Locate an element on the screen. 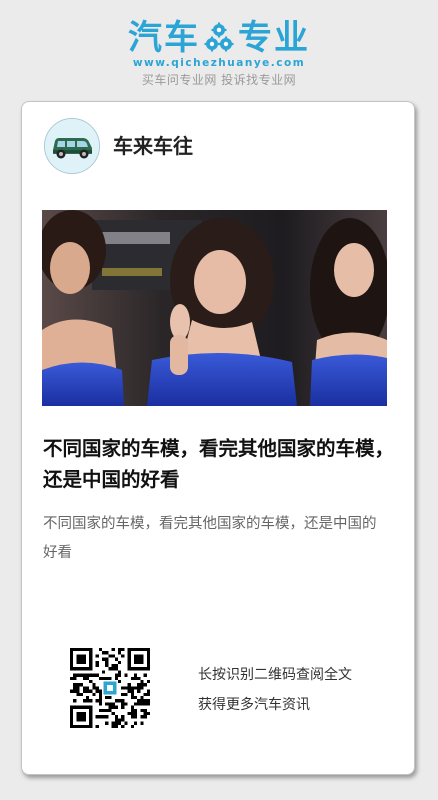 The height and width of the screenshot is (800, 438). gear-icon is located at coordinates (219, 37).